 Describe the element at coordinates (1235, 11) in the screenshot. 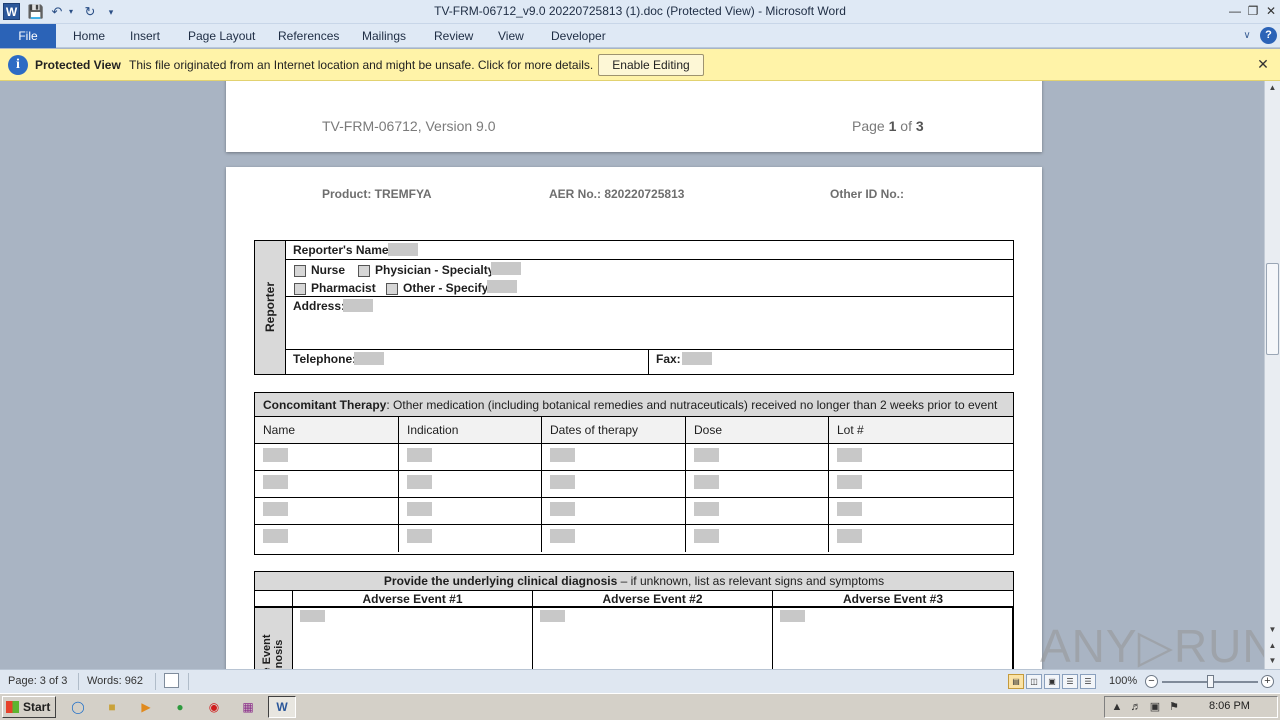

I see `minimize-icon: —` at that location.